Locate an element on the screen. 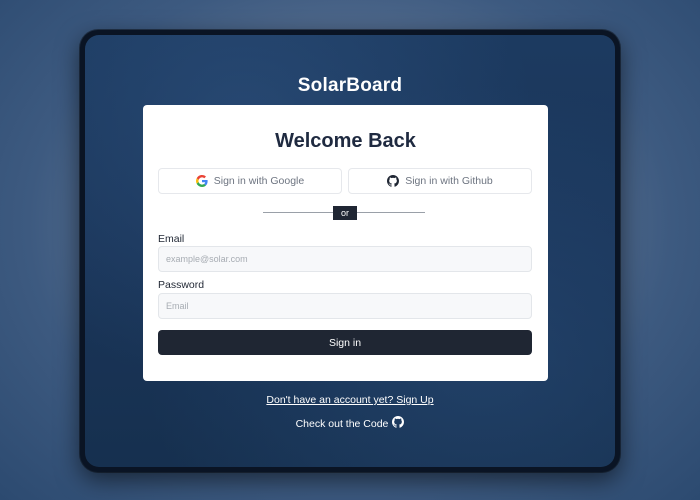  check-code-link: Check out the Code is located at coordinates (350, 423).